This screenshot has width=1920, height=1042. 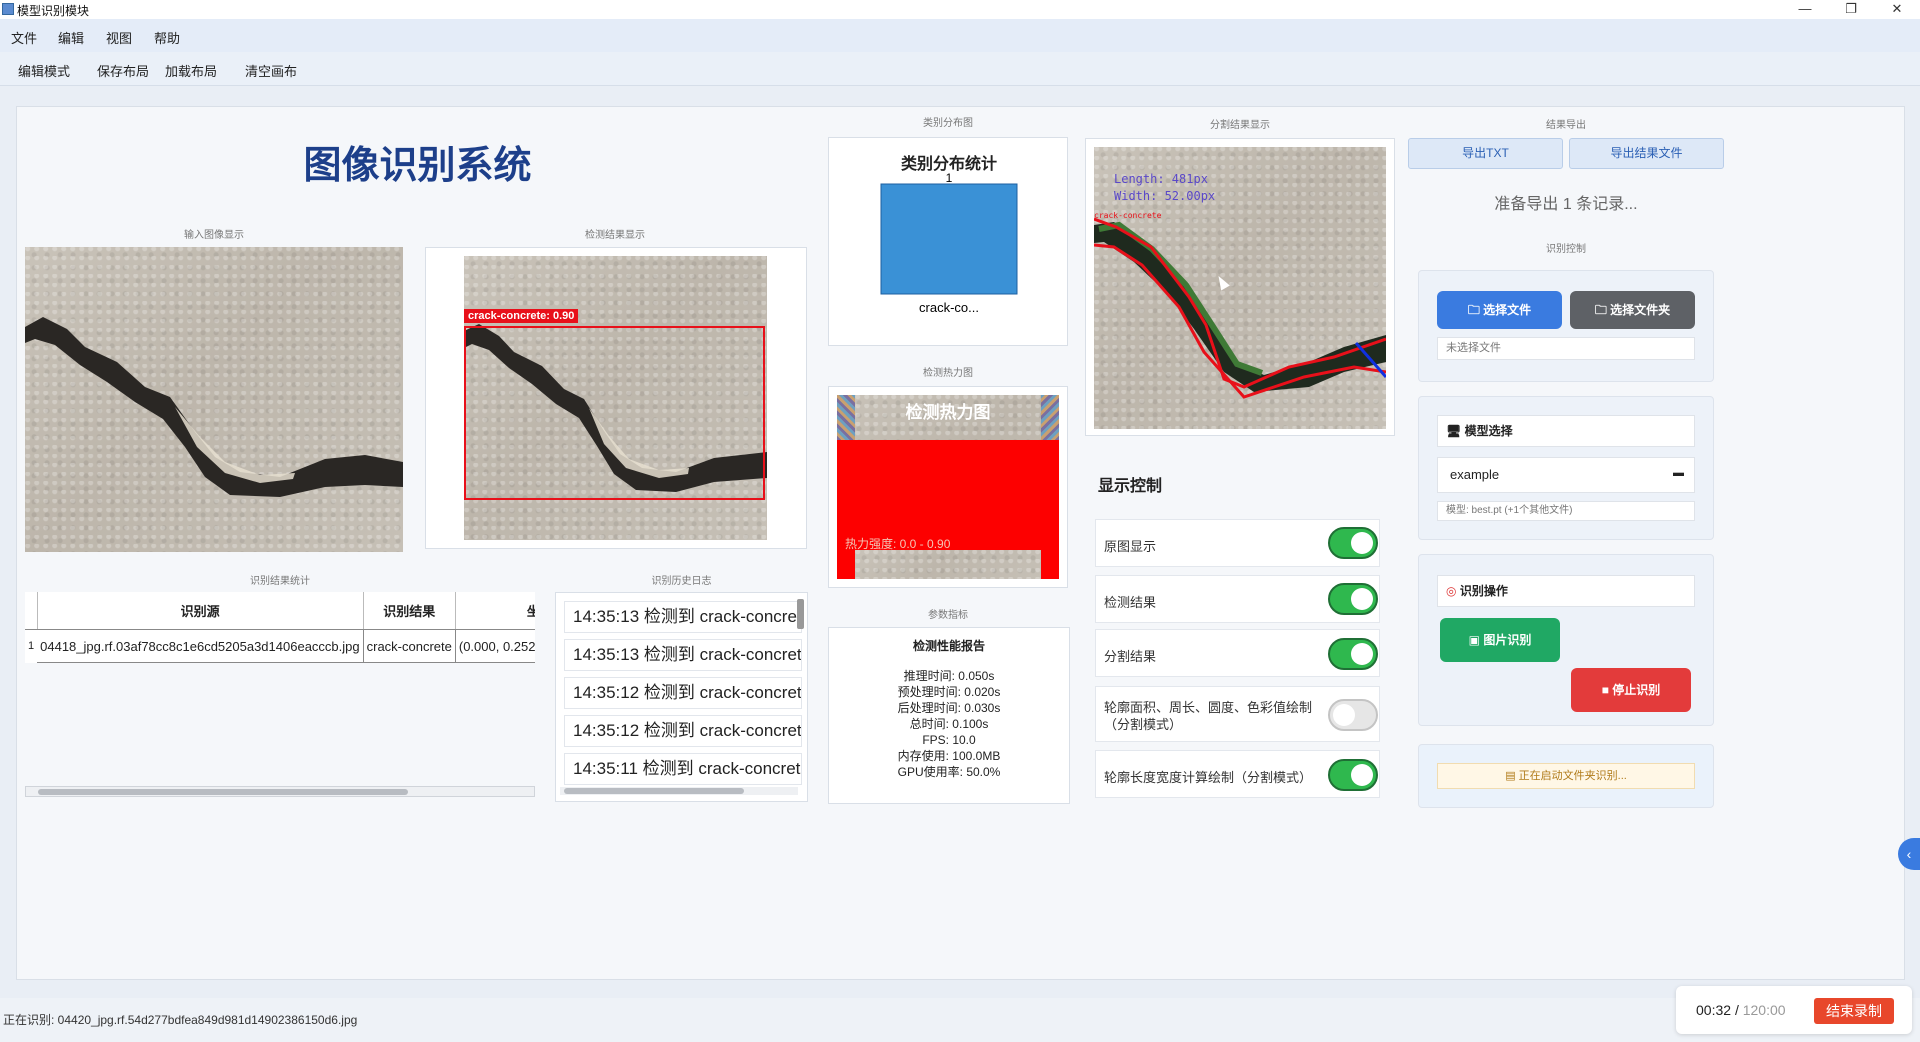 I want to click on heatmap-panel: 检测热力图 热力强度: 0.0 - 0.90, so click(x=948, y=487).